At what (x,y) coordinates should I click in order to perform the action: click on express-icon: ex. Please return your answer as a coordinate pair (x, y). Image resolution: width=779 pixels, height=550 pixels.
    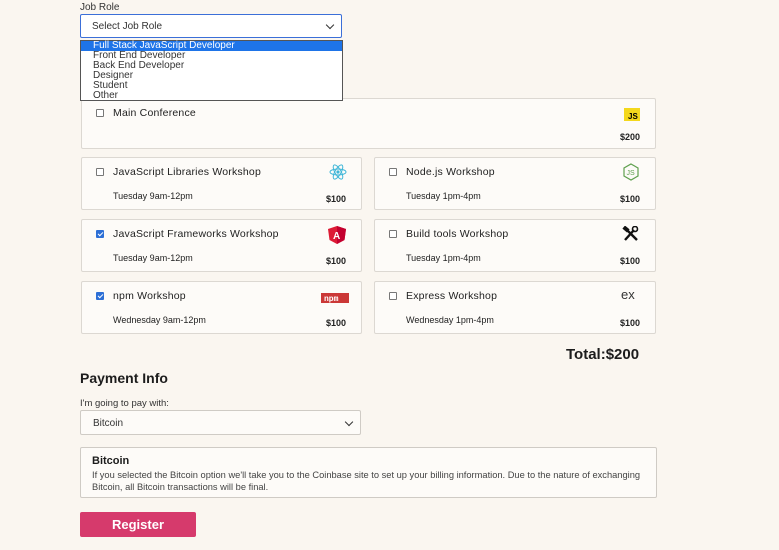
    Looking at the image, I should click on (631, 297).